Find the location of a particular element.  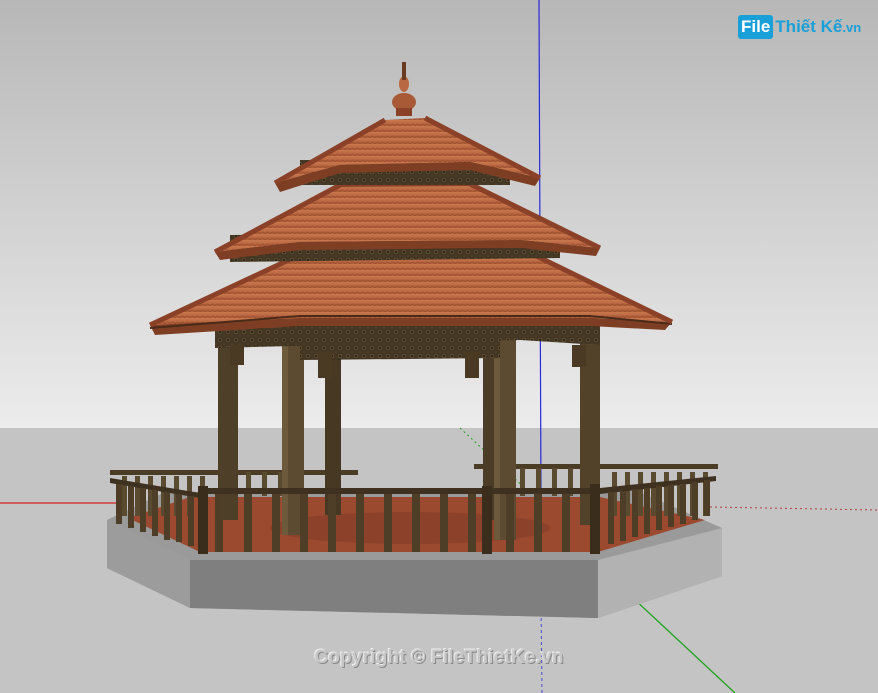

logo-text: Thiết Kế.vn is located at coordinates (818, 27).